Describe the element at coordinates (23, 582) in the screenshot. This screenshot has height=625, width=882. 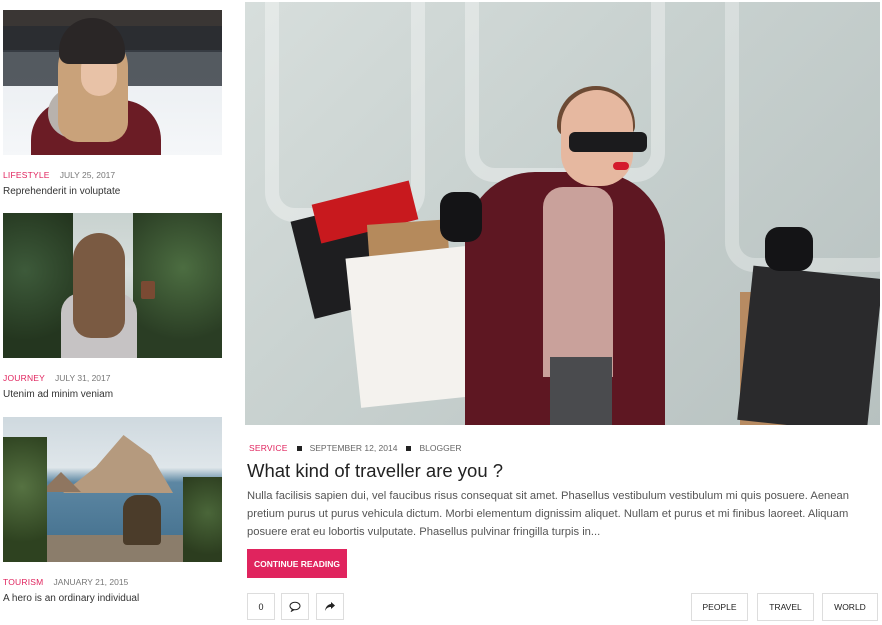
I see `post-category: TOURISM` at that location.